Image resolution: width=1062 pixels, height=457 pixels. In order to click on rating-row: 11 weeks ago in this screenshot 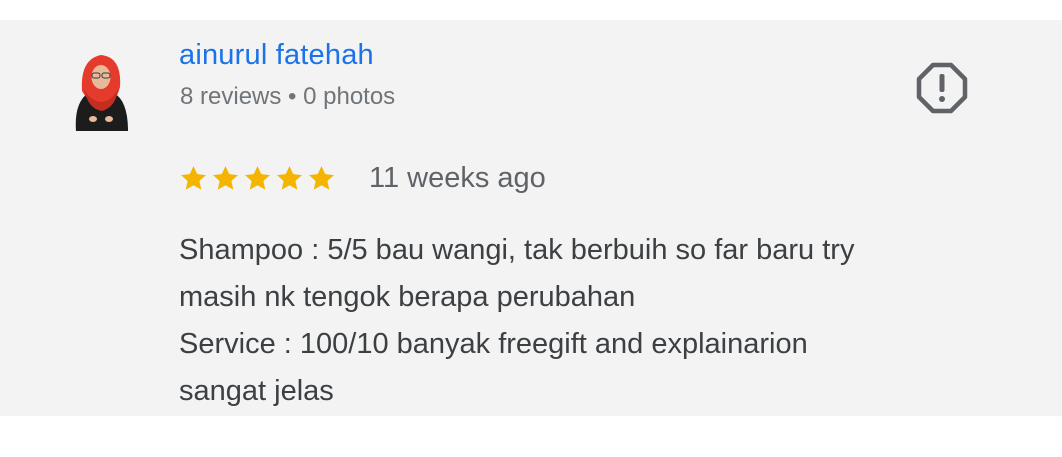, I will do `click(362, 178)`.